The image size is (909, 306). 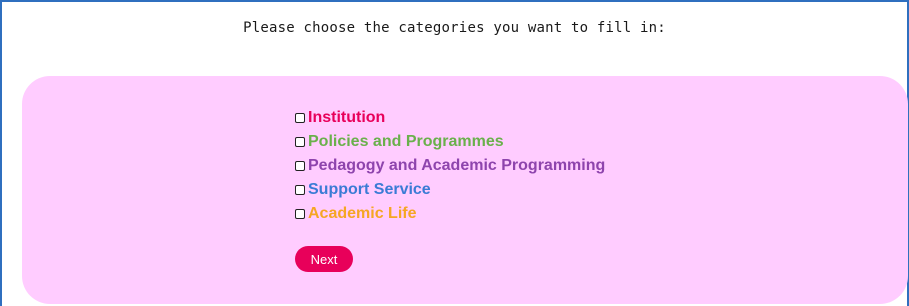 I want to click on category-option-support-service: Support Service, so click(x=450, y=190).